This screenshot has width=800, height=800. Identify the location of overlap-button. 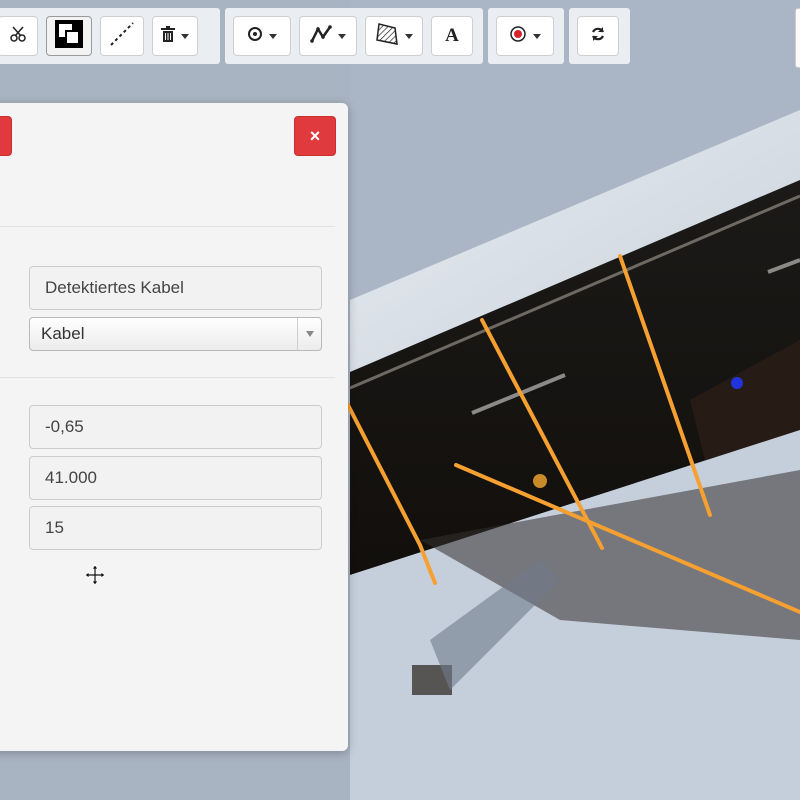
(69, 36).